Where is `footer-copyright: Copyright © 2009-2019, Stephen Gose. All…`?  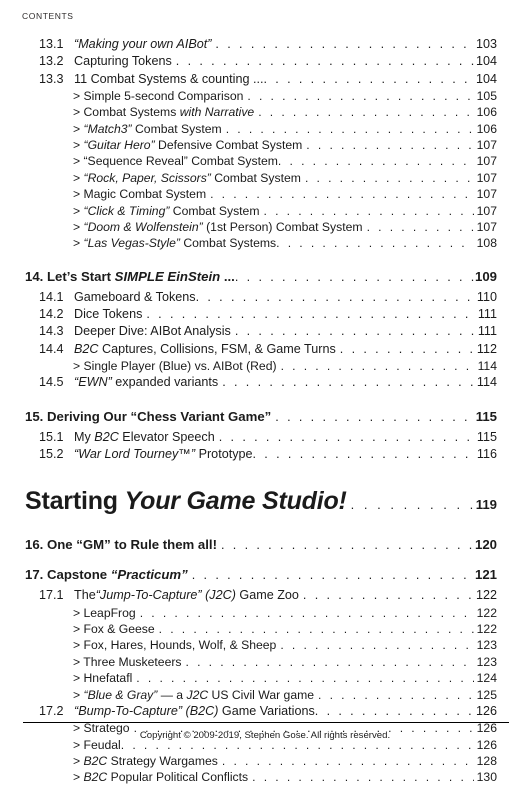 footer-copyright: Copyright © 2009-2019, Stephen Gose. All… is located at coordinates (265, 735).